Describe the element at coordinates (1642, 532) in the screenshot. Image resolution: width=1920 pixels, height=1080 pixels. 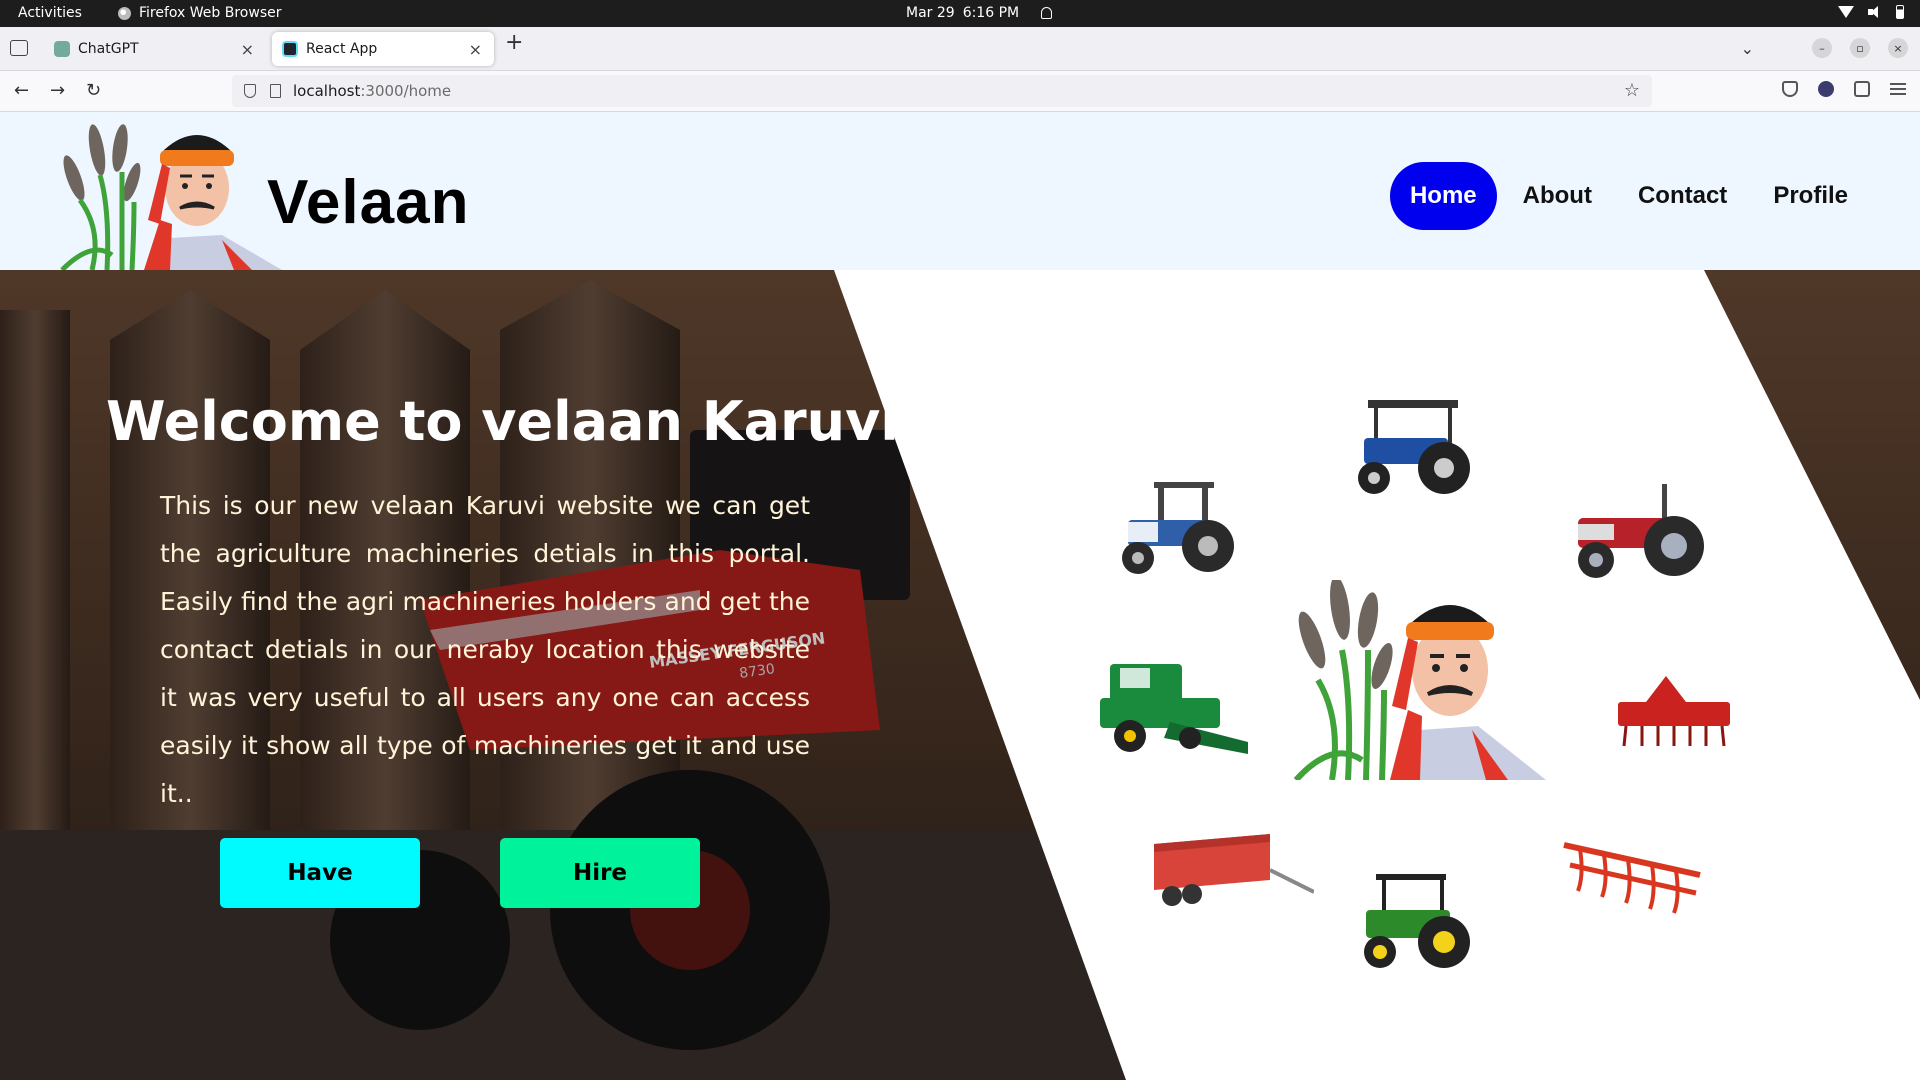
I see `red-tractor-icon` at that location.